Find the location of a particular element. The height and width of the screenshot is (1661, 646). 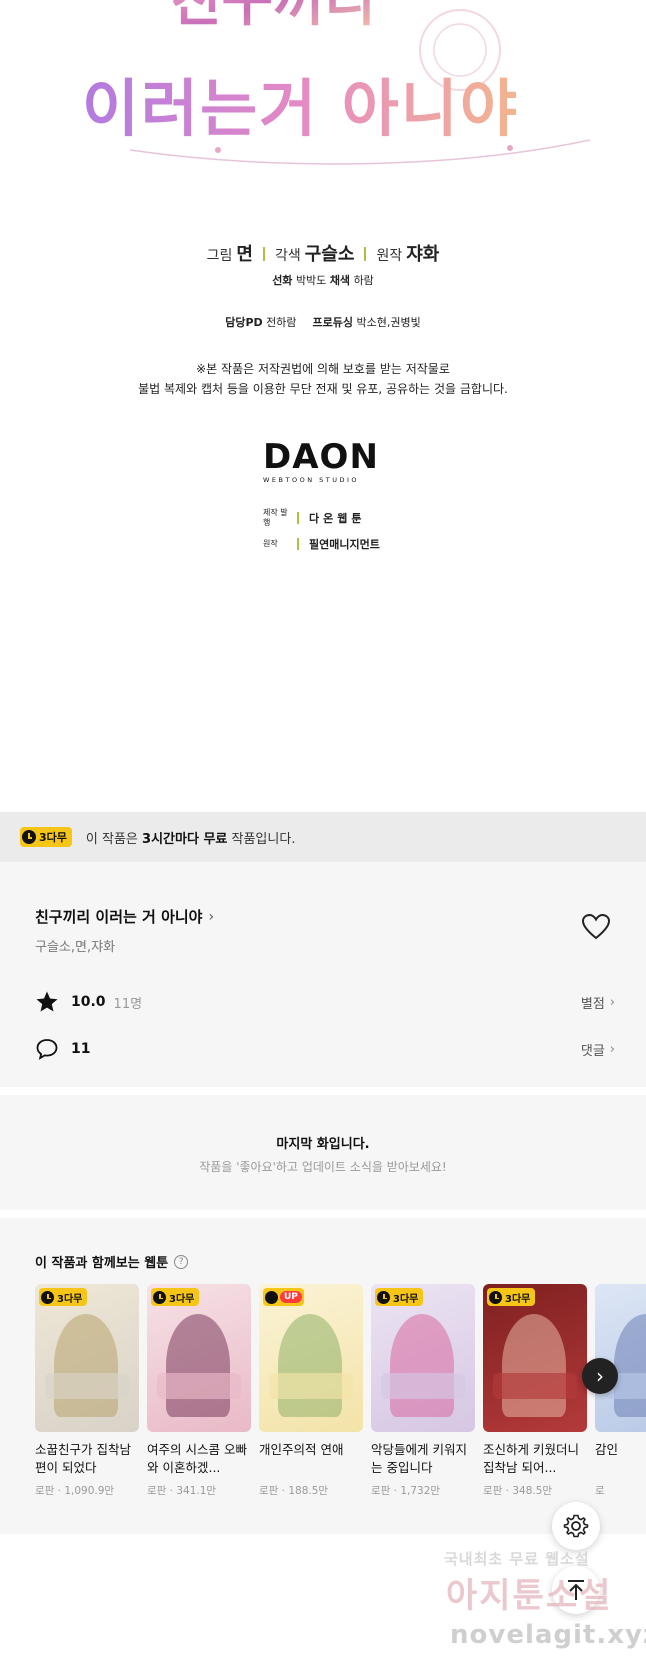

card-meta: 로판 · 348.5만 is located at coordinates (518, 1491).